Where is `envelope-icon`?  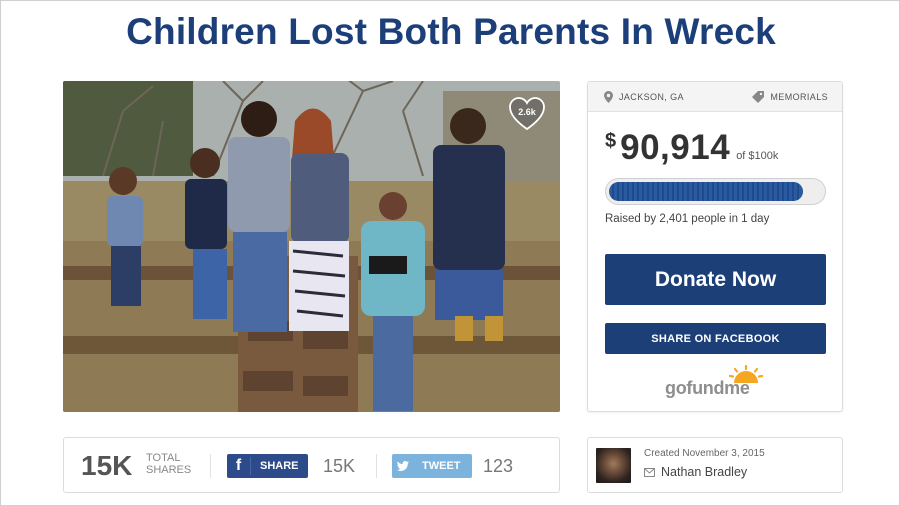
envelope-icon is located at coordinates (649, 472).